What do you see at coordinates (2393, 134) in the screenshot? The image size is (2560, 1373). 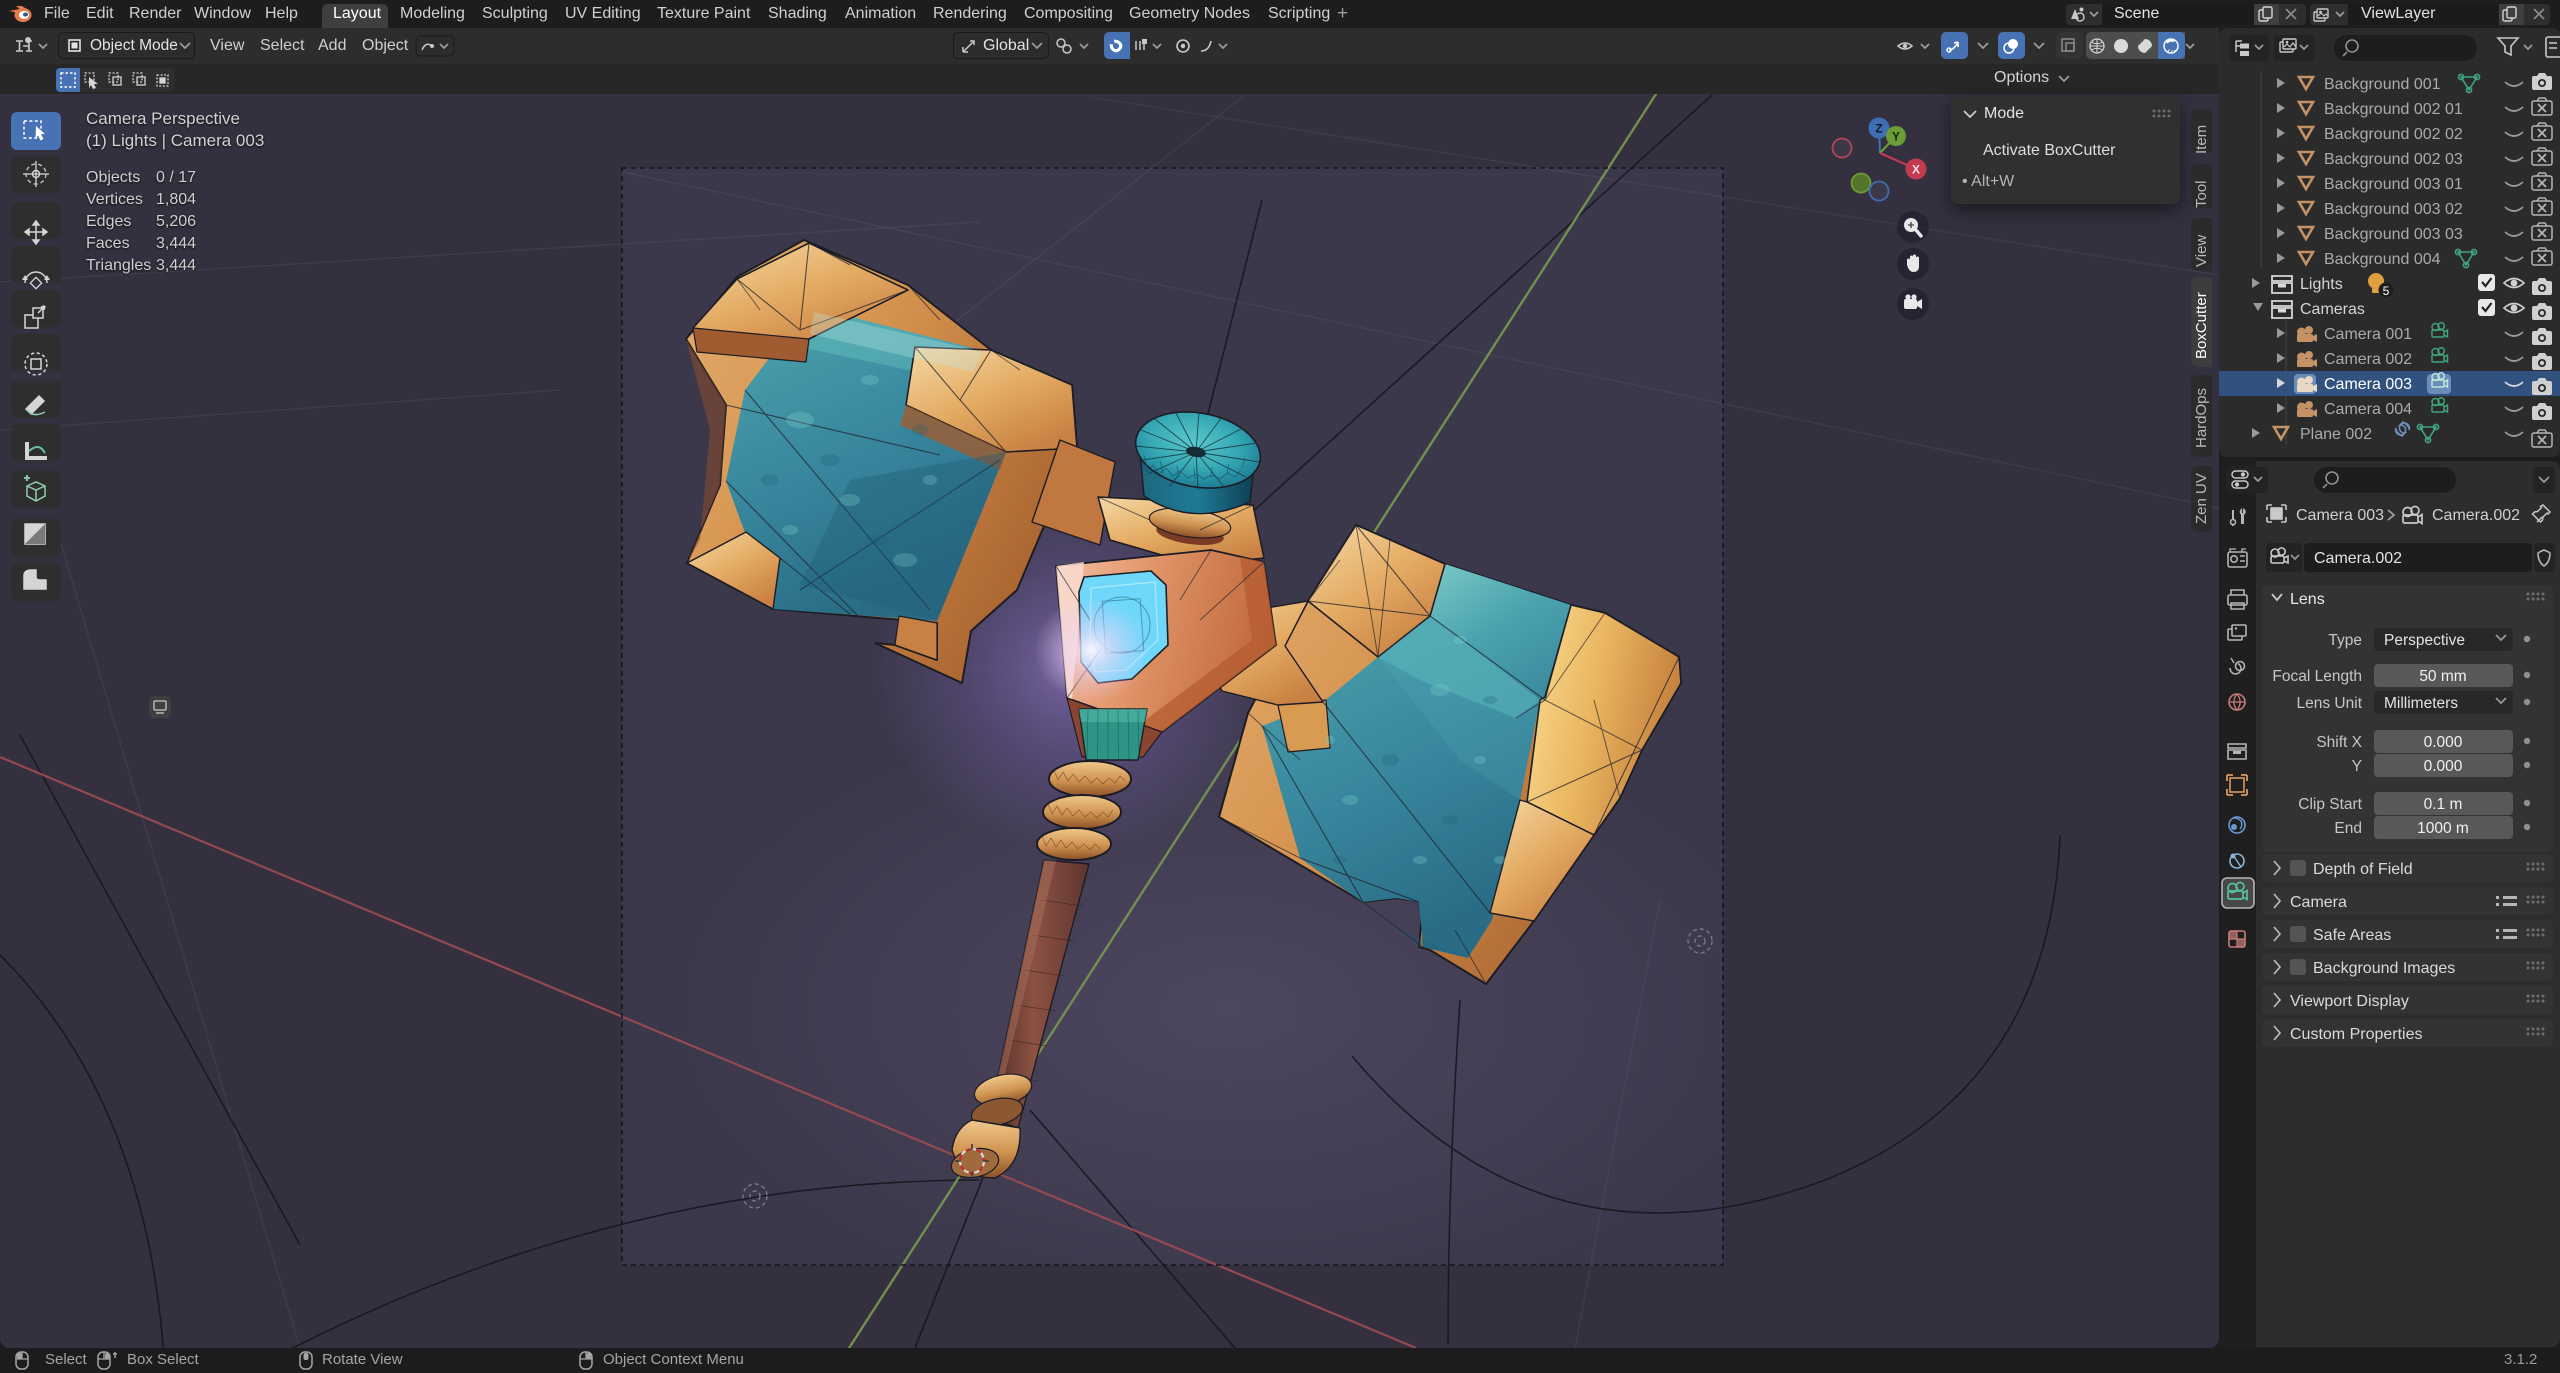 I see `svg-text: Background 002 02` at bounding box center [2393, 134].